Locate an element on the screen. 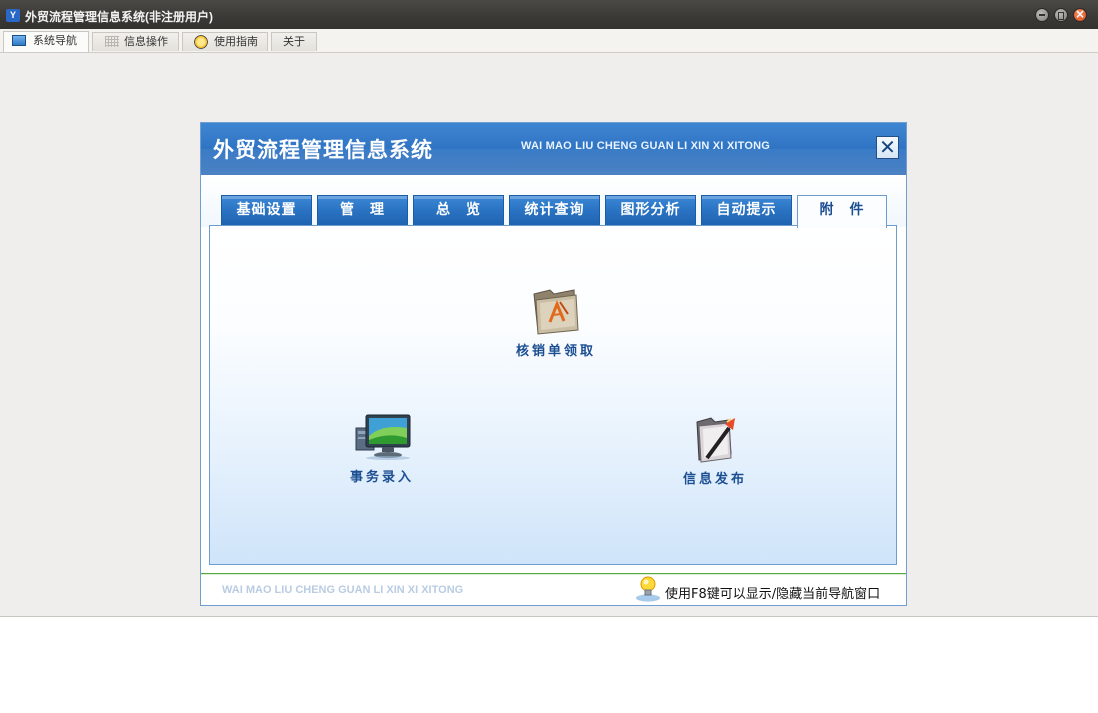 The image size is (1098, 713). tab-about: 关于 is located at coordinates (294, 41).